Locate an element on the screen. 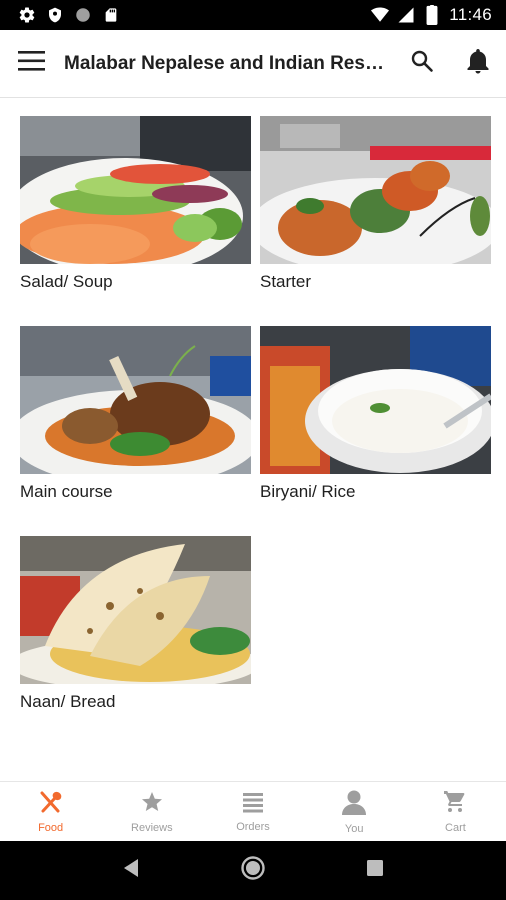  home-button is located at coordinates (253, 871).